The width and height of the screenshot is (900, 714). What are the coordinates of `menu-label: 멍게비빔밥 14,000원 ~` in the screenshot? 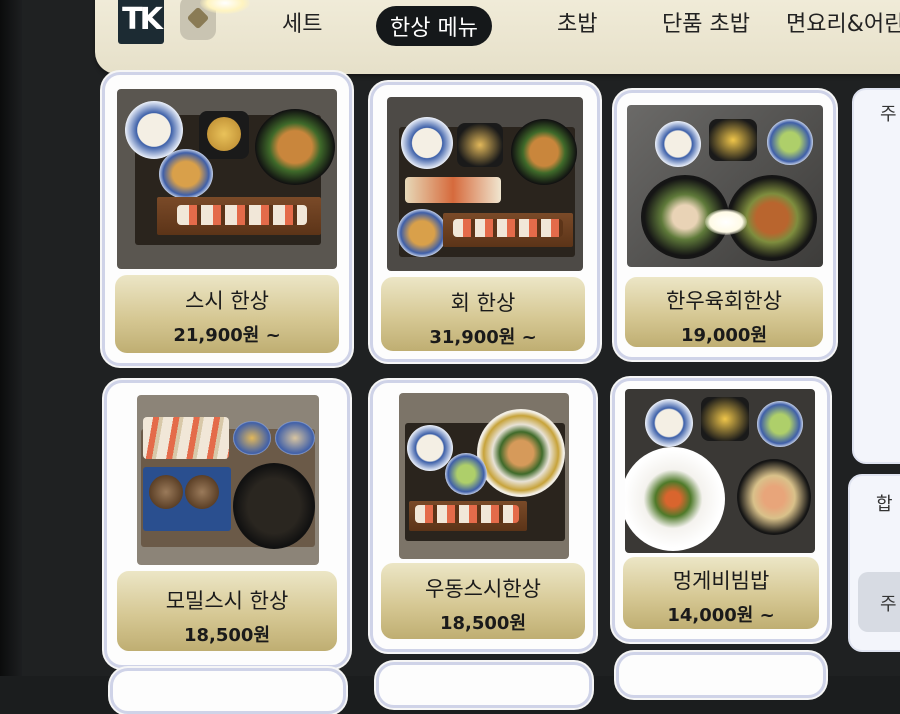 It's located at (721, 593).